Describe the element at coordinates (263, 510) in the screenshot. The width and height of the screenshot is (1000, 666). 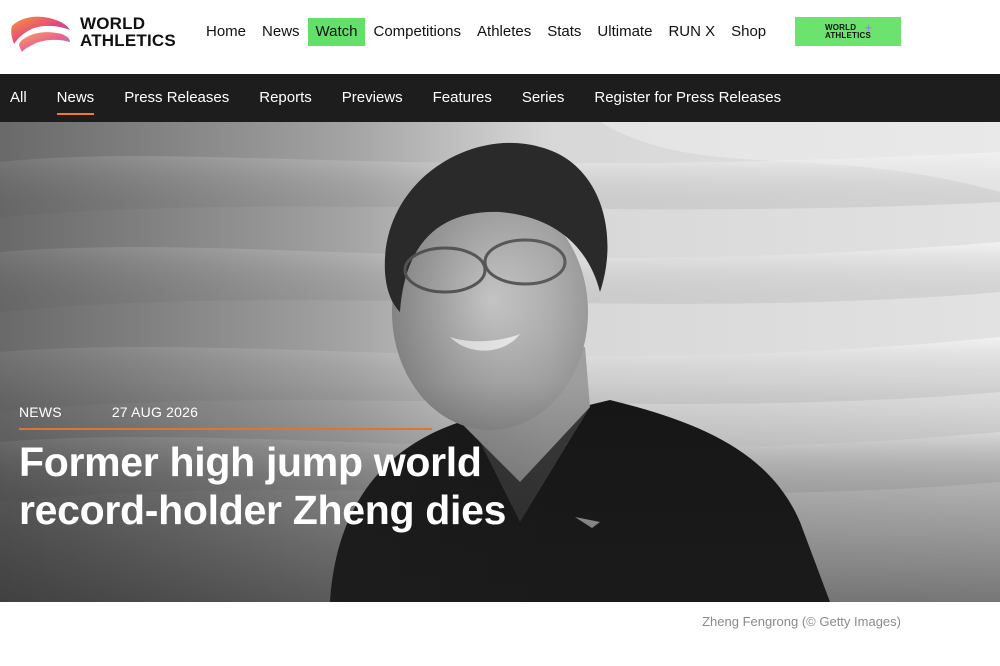
I see `headline-line-2: record-holder Zheng dies` at that location.